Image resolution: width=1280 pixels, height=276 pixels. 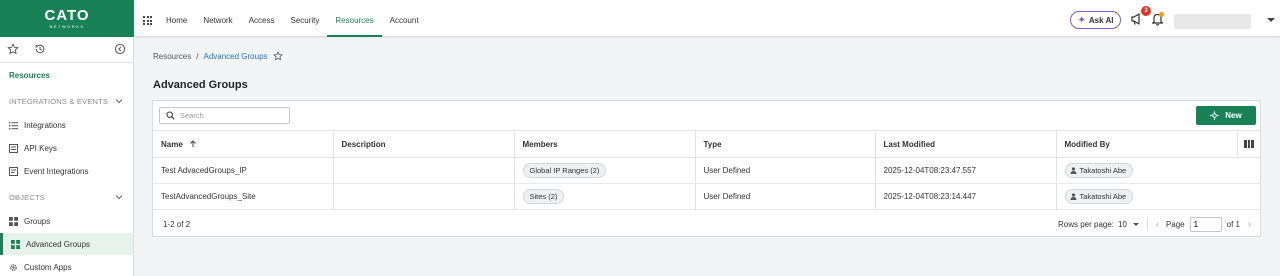 I want to click on rows-per-page-select: 10, so click(x=1128, y=224).